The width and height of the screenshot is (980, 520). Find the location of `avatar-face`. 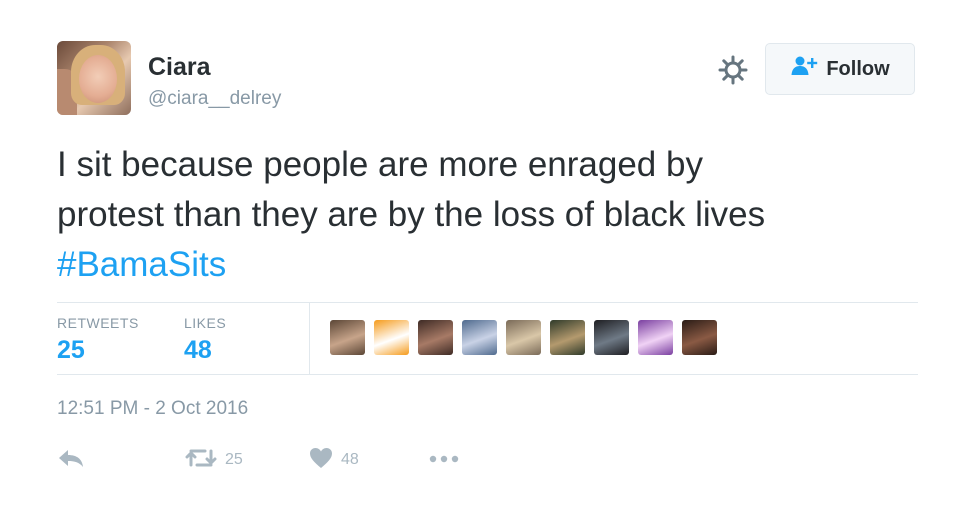

avatar-face is located at coordinates (98, 79).